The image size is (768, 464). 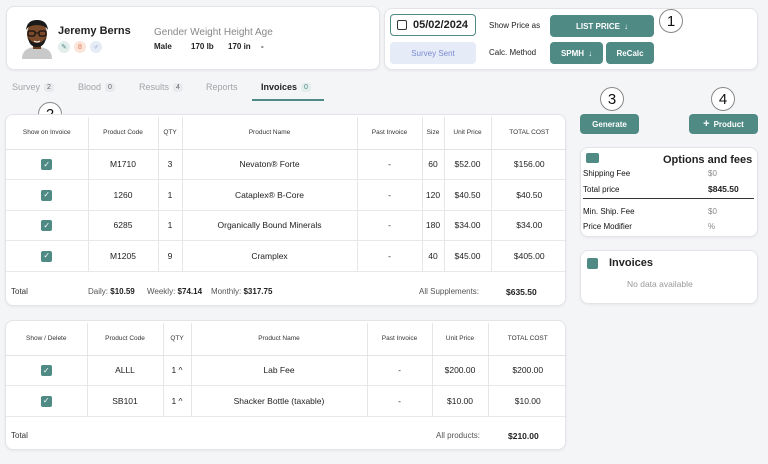 What do you see at coordinates (110, 87) in the screenshot?
I see `tab-count: 0` at bounding box center [110, 87].